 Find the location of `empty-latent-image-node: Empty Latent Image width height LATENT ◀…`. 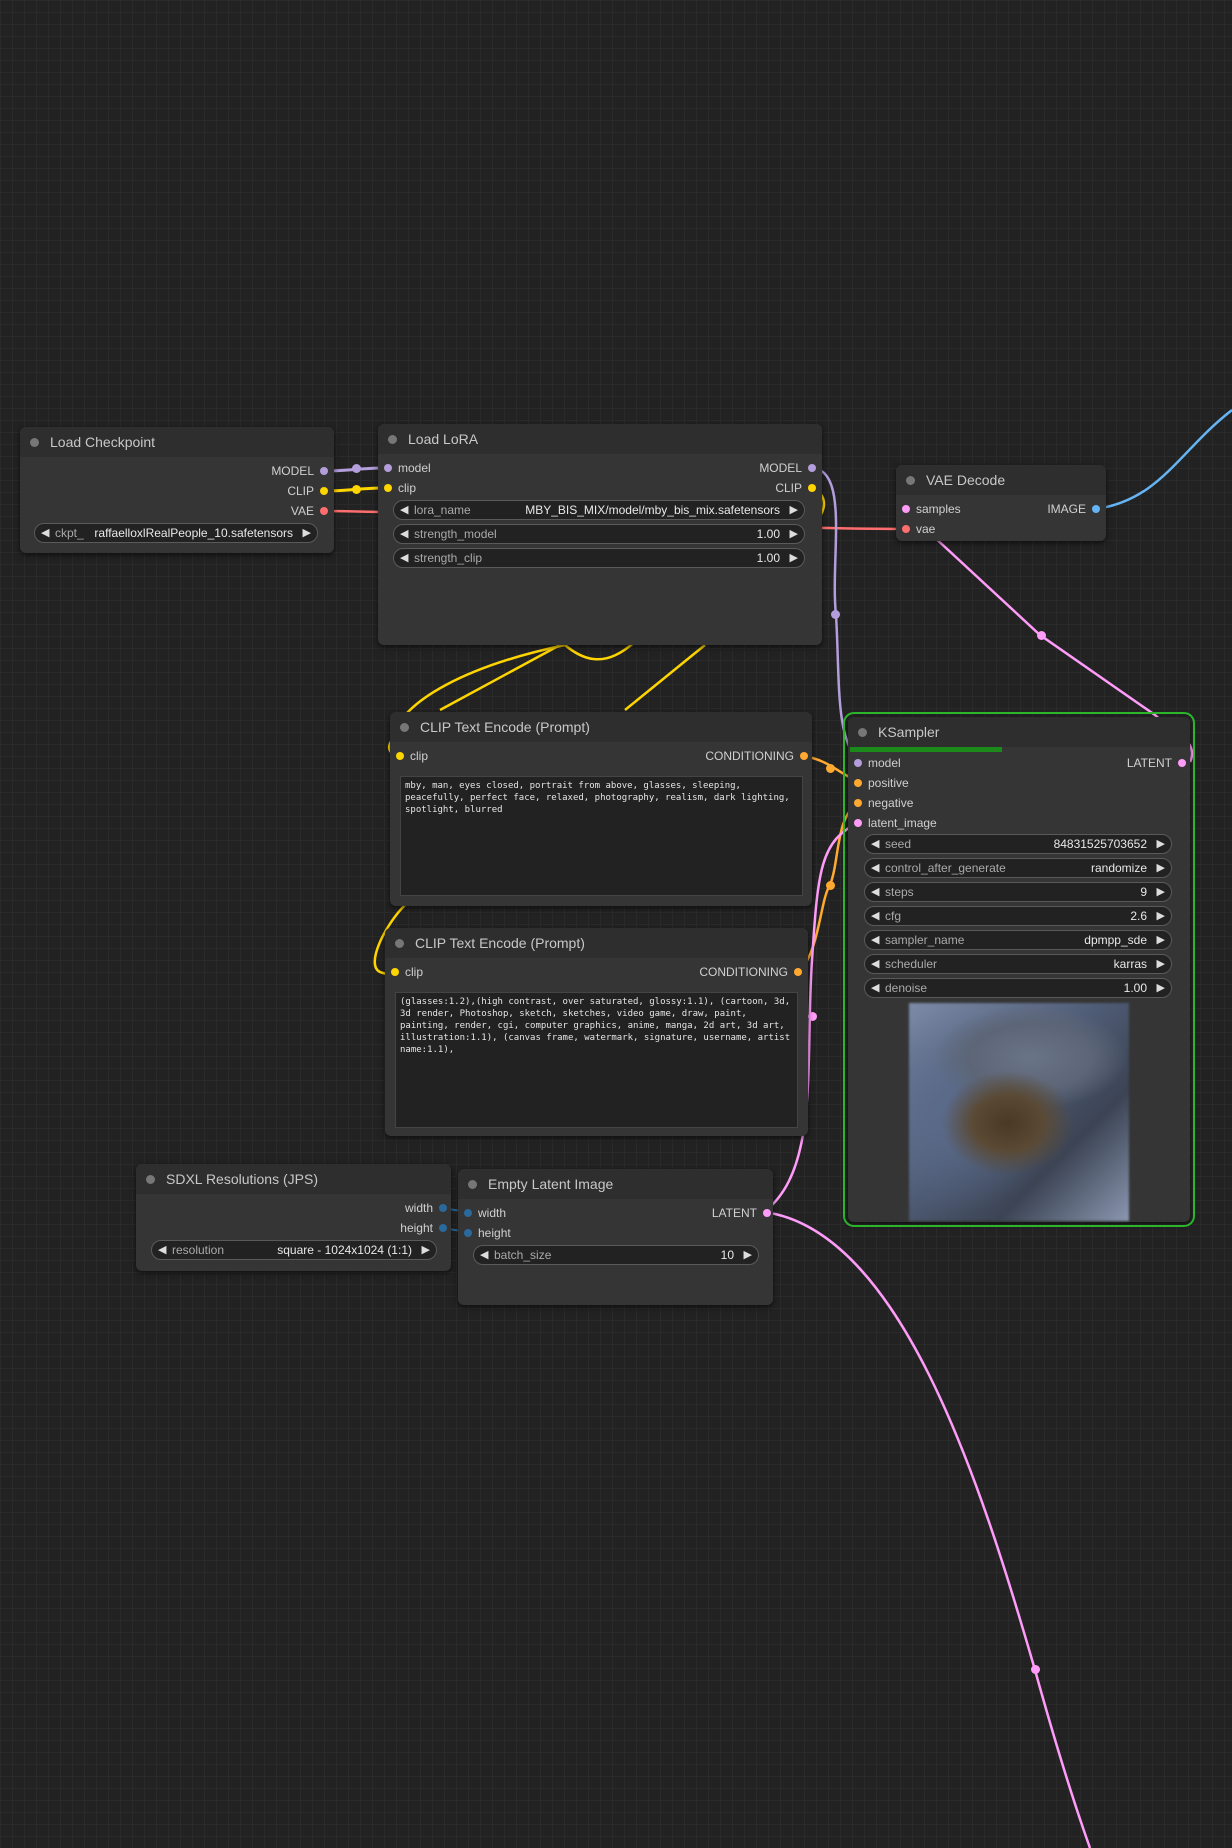

empty-latent-image-node: Empty Latent Image width height LATENT ◀… is located at coordinates (615, 1237).